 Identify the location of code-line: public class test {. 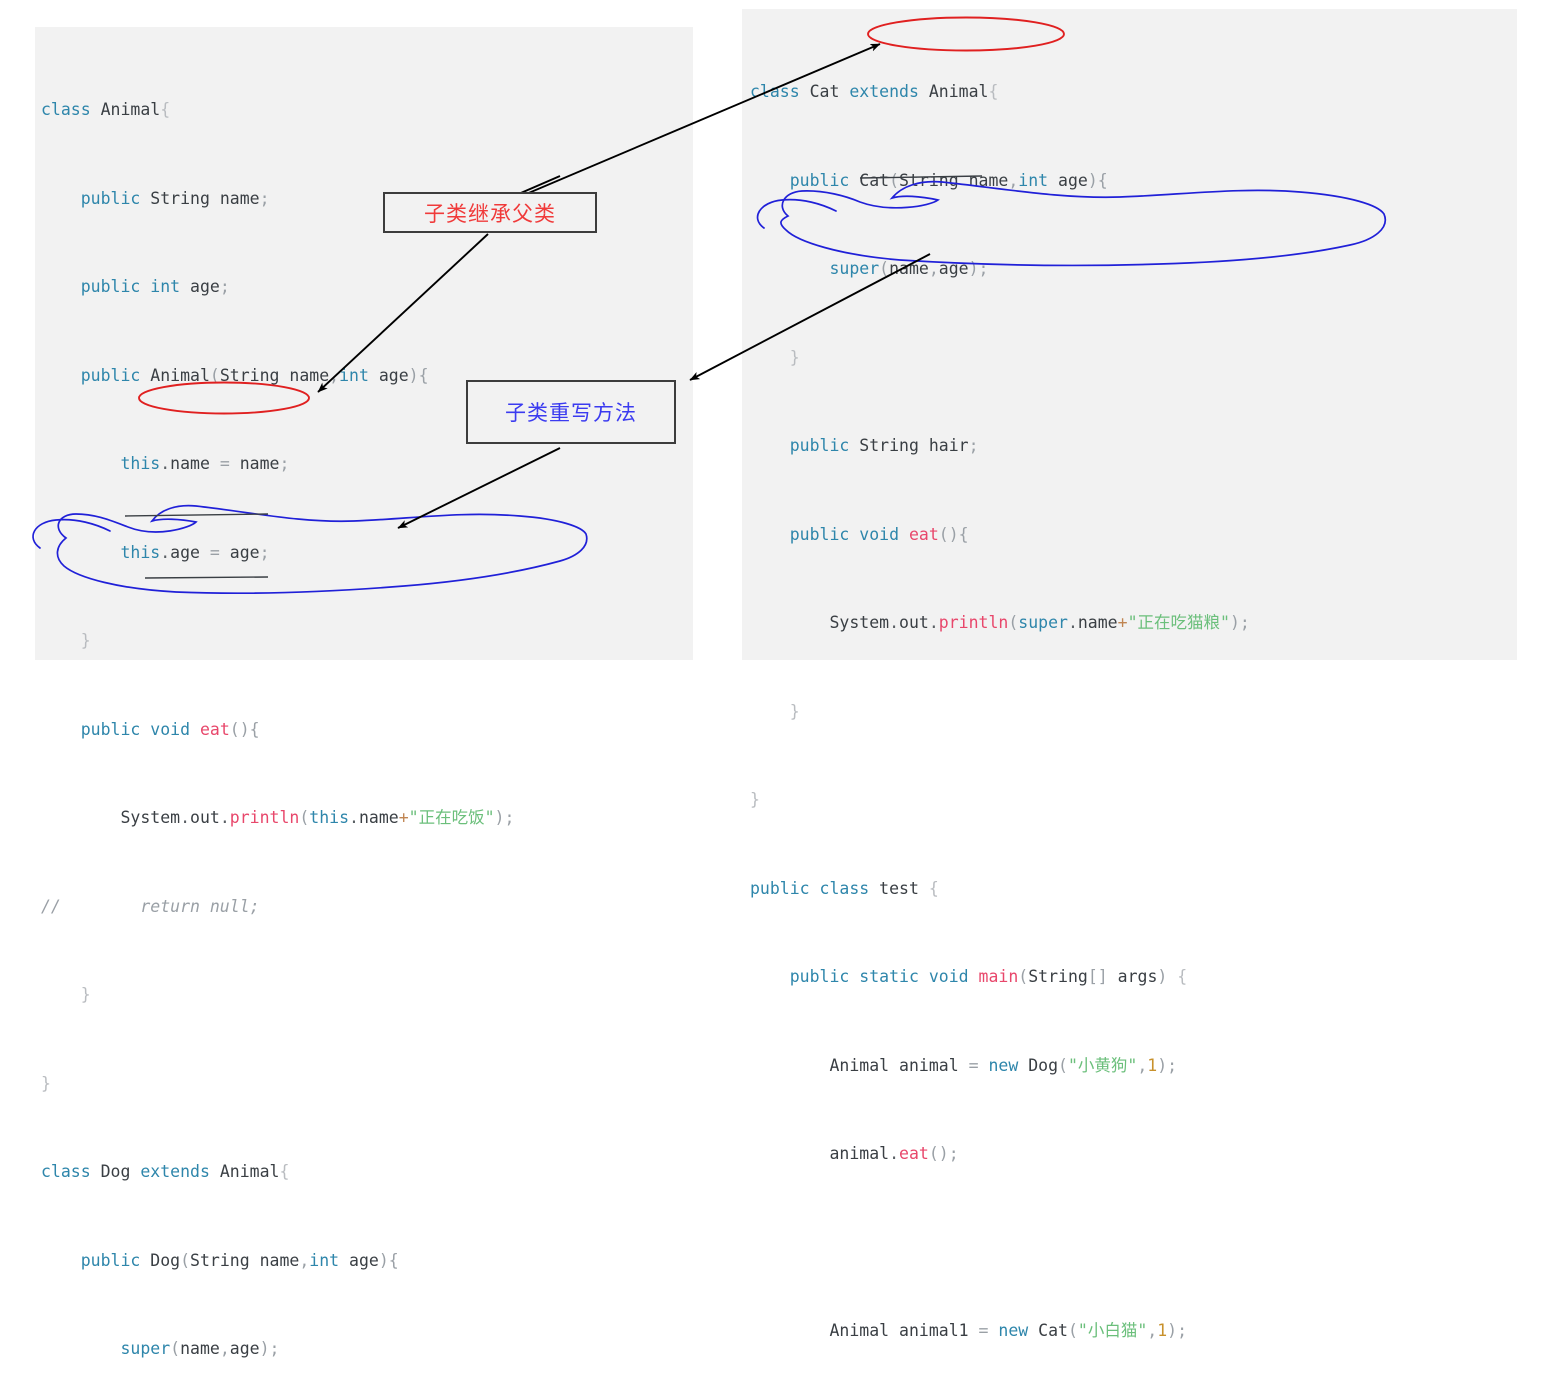
(844, 888).